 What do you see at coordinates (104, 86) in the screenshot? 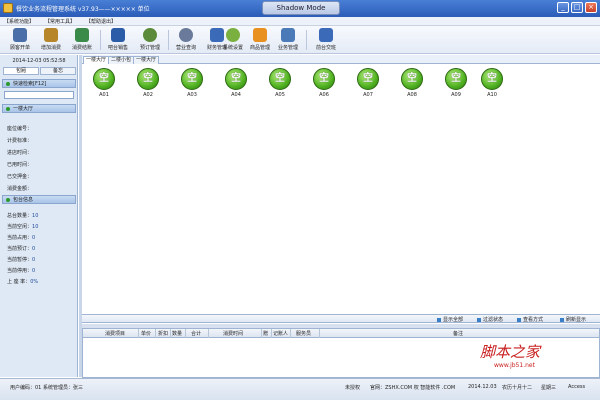
I see `room-tile: 空 A01` at bounding box center [104, 86].